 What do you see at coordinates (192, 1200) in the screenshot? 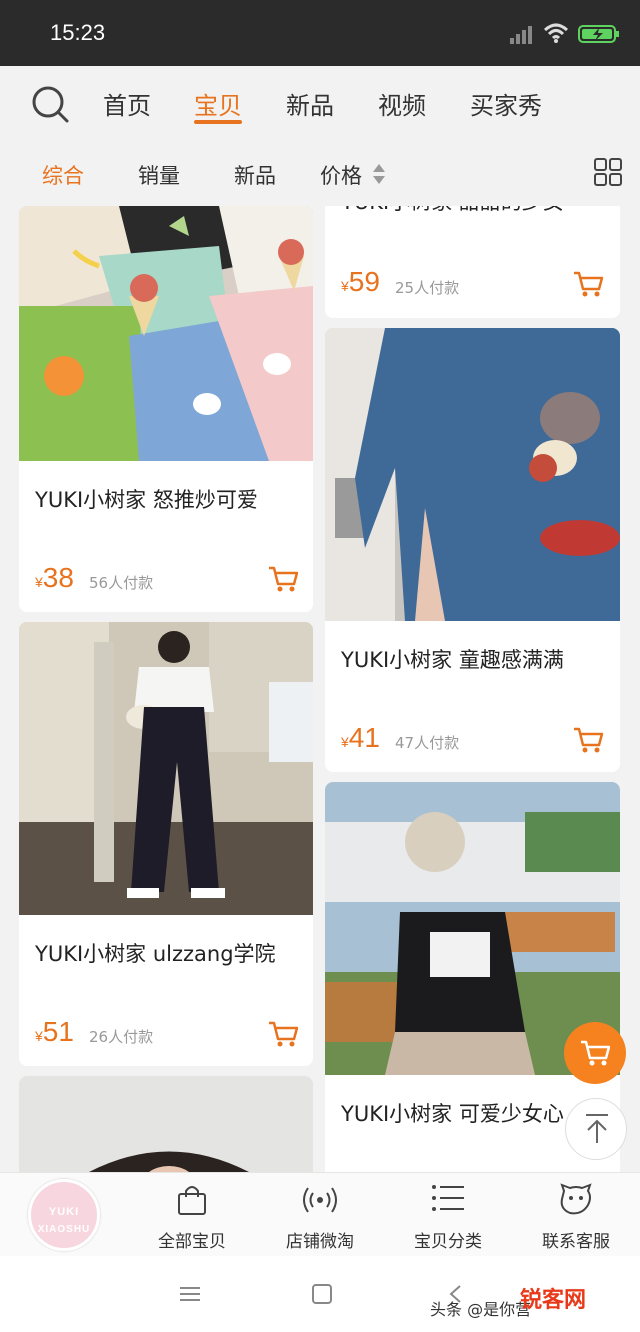
I see `bag-icon` at bounding box center [192, 1200].